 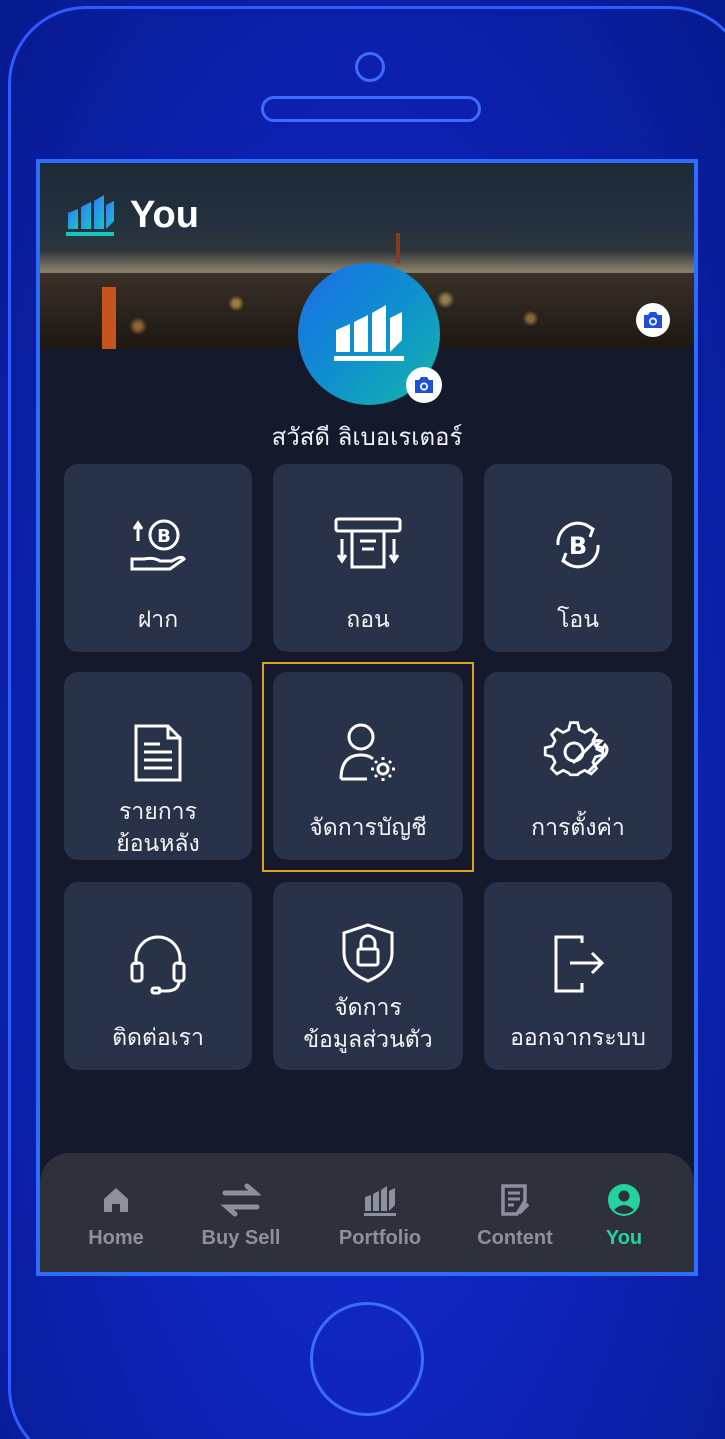 I want to click on logout-tile: ออกจากระบบ, so click(x=578, y=976).